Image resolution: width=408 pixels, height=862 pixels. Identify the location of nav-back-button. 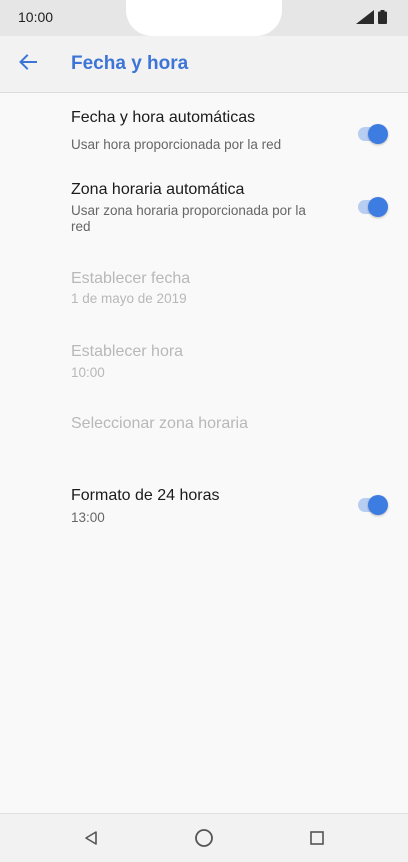
(91, 838).